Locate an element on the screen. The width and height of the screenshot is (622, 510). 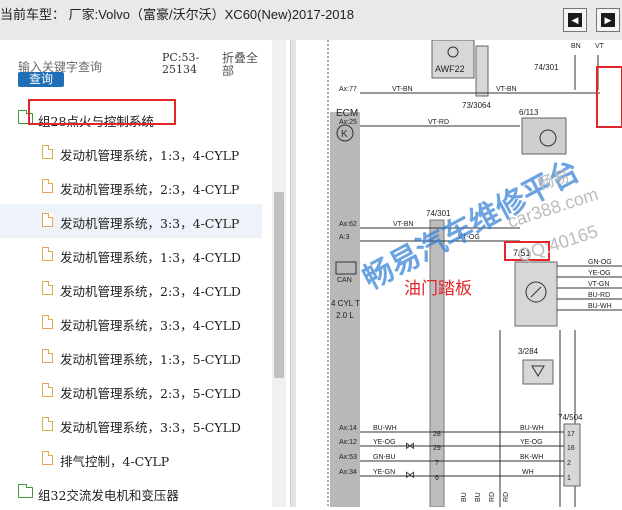
bottom-wire-label: YE-OG is located at coordinates (531, 442).